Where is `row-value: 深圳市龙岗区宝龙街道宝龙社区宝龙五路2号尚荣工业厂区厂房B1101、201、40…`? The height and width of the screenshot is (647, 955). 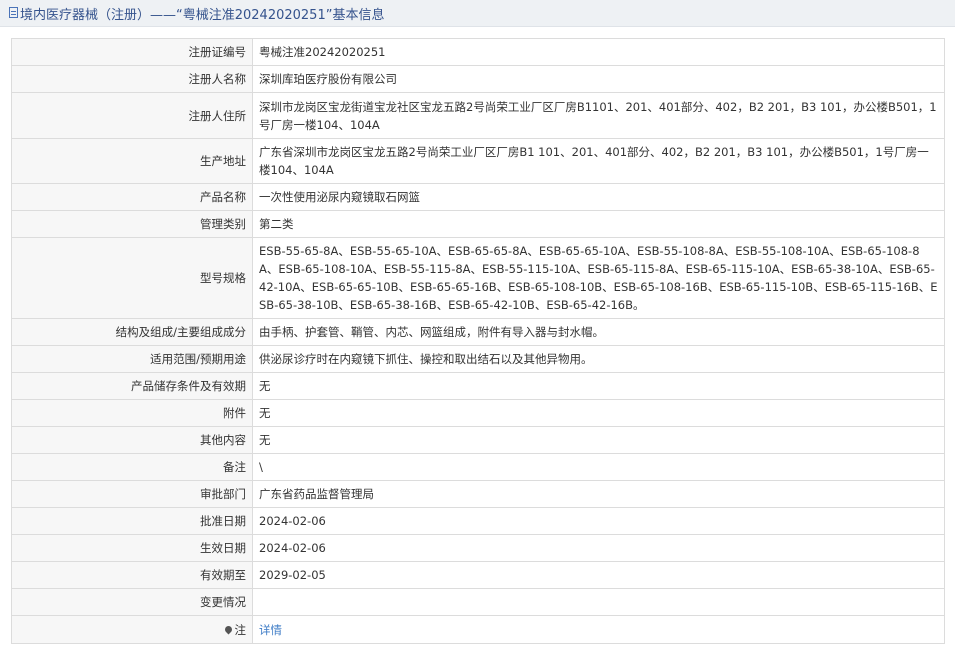
row-value: 深圳市龙岗区宝龙街道宝龙社区宝龙五路2号尚荣工业厂区厂房B1101、201、40… is located at coordinates (598, 115).